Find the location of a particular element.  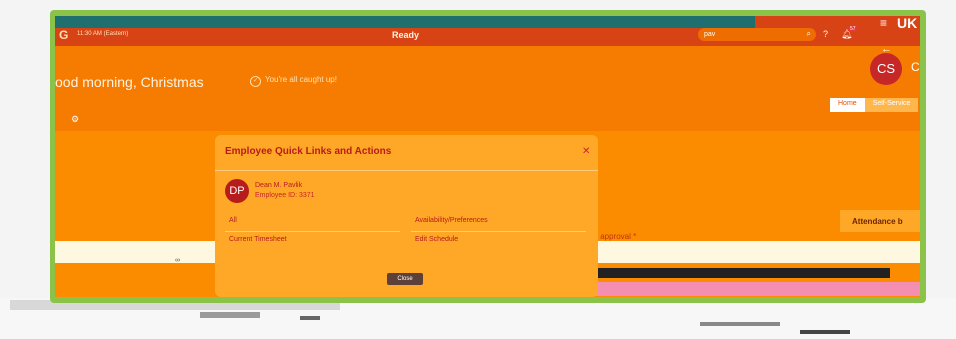

link-all: All is located at coordinates (233, 220).